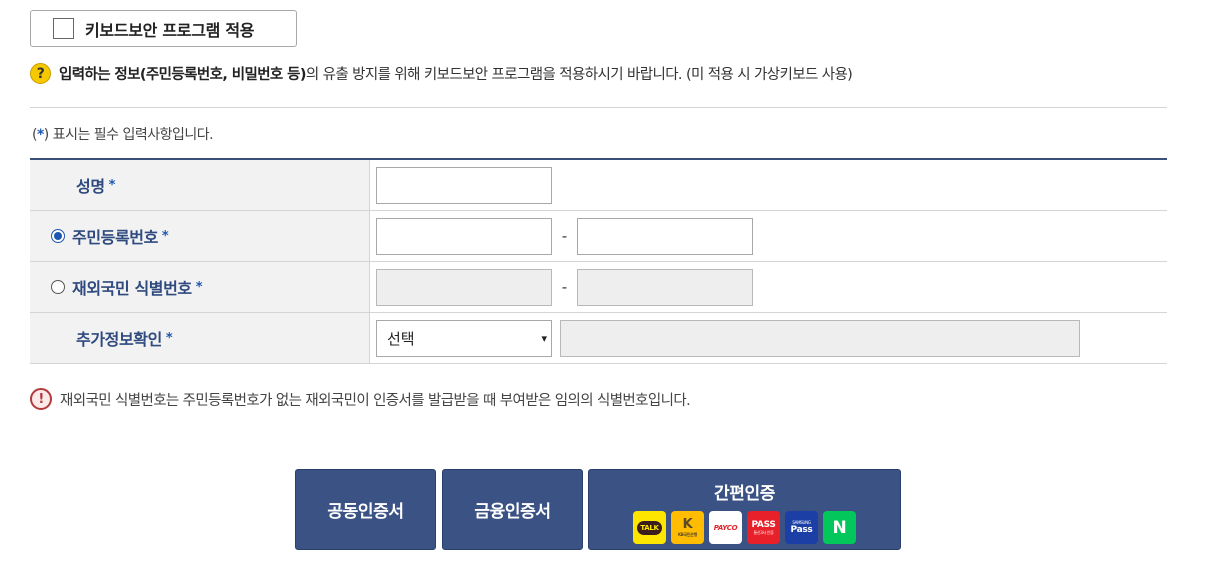 The height and width of the screenshot is (570, 1218). I want to click on form-row-resident-number: 주민등록번호 * -, so click(598, 236).